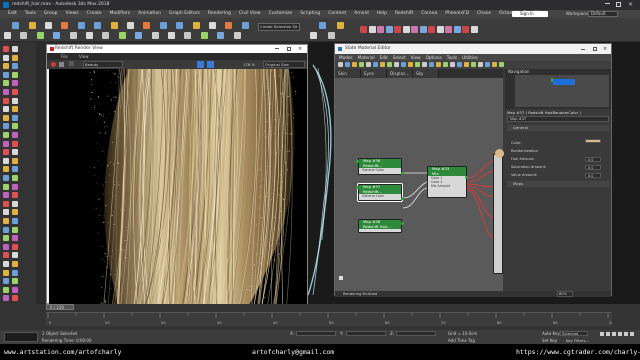 This screenshot has width=640, height=360. Describe the element at coordinates (614, 334) in the screenshot. I see `playback-button-icon` at that location.